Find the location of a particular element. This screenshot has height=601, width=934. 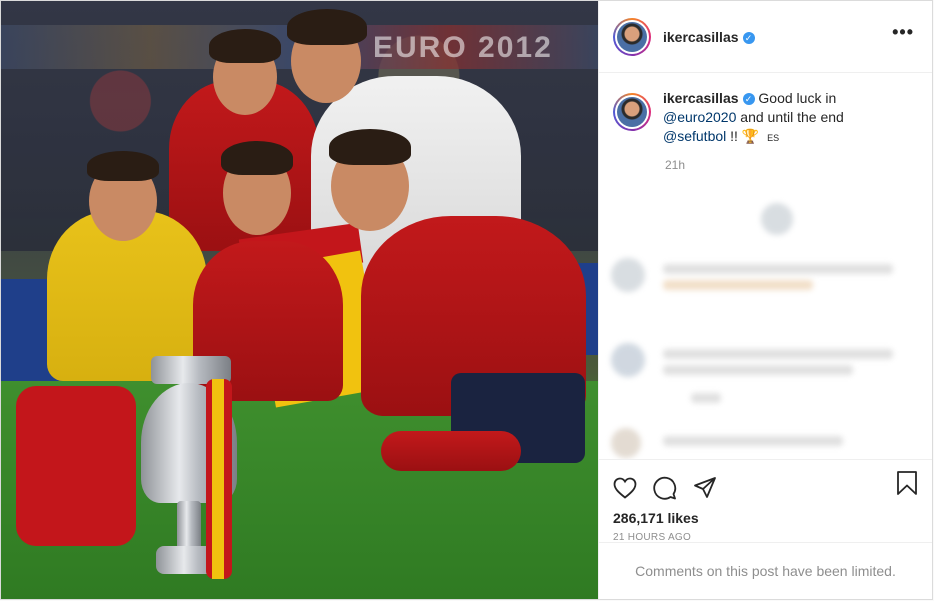

likes-count: 286,171 likes is located at coordinates (765, 518).